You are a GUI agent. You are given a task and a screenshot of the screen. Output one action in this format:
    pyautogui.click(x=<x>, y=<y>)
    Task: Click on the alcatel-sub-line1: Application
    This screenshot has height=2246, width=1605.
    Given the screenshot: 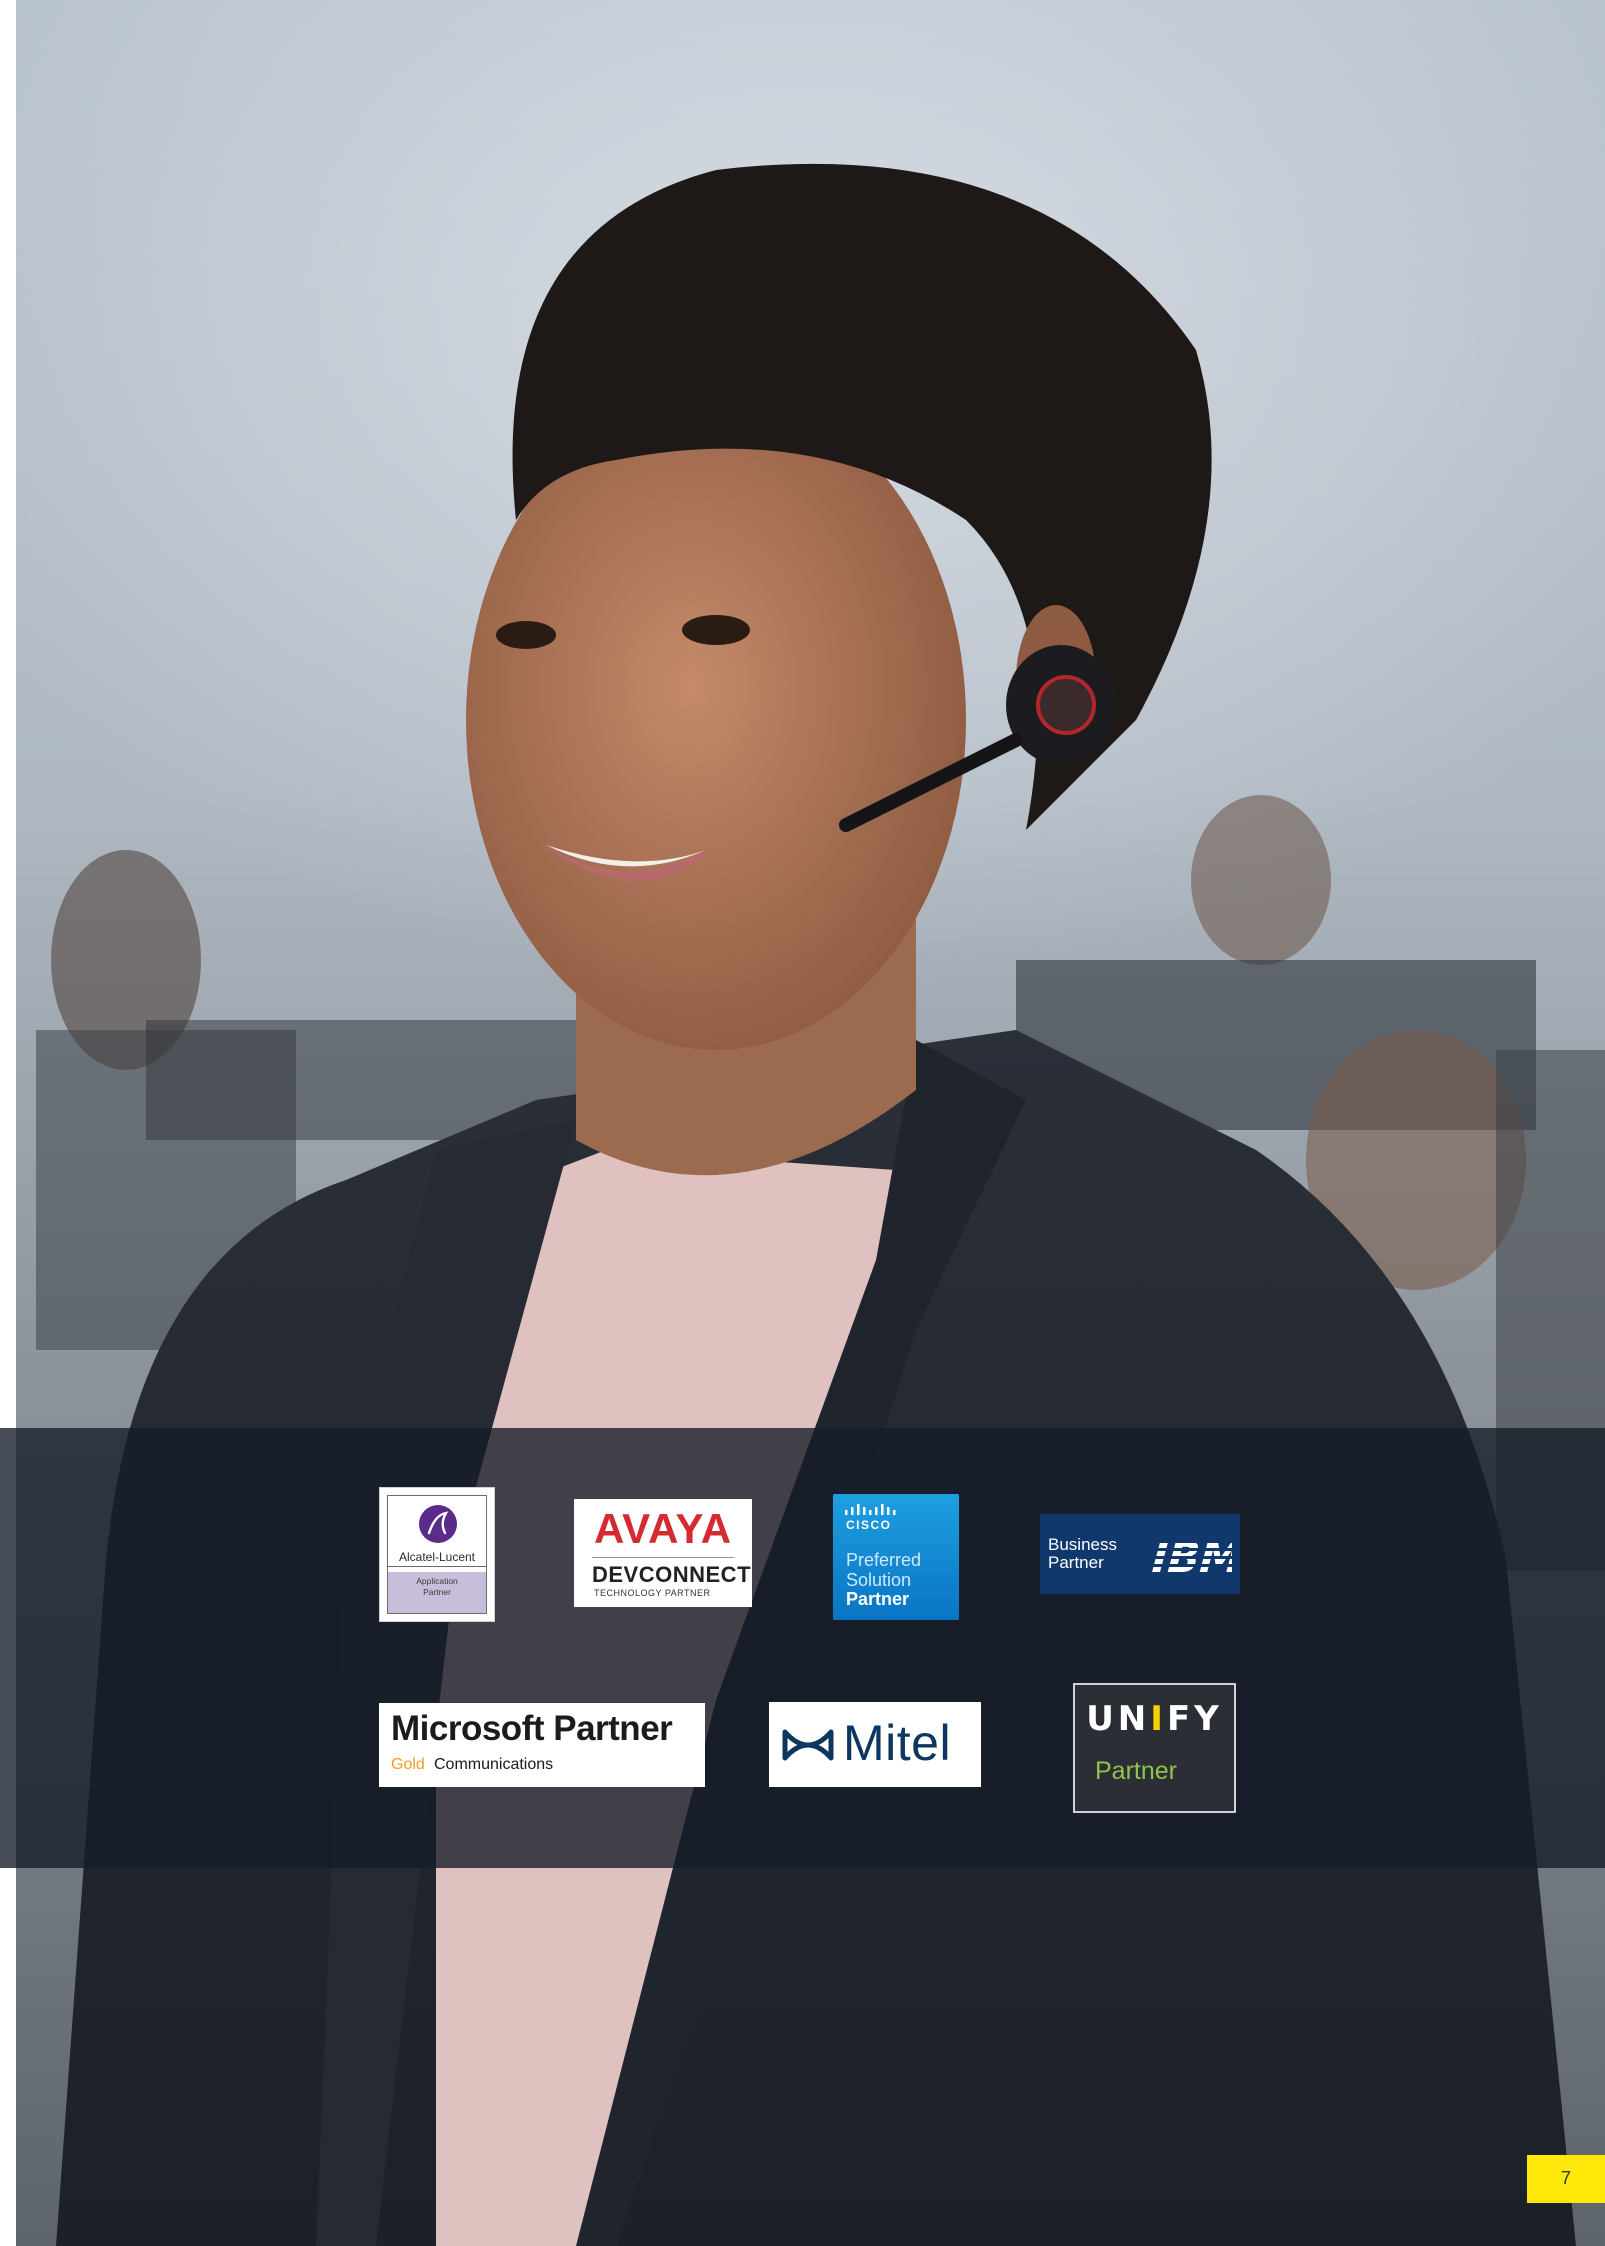 What is the action you would take?
    pyautogui.click(x=437, y=1581)
    